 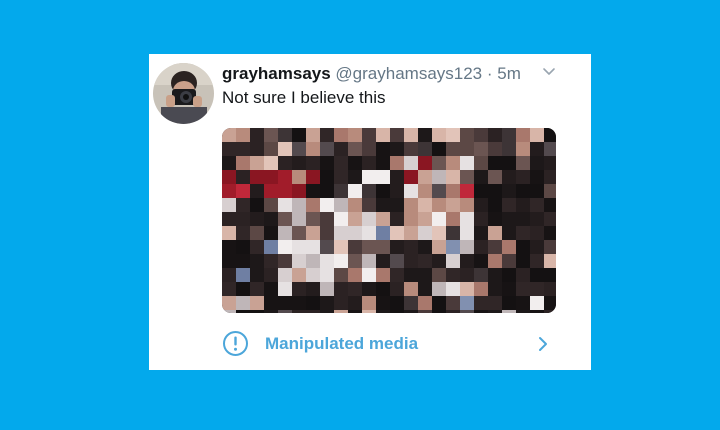 I want to click on chevron-right-icon, so click(x=543, y=344).